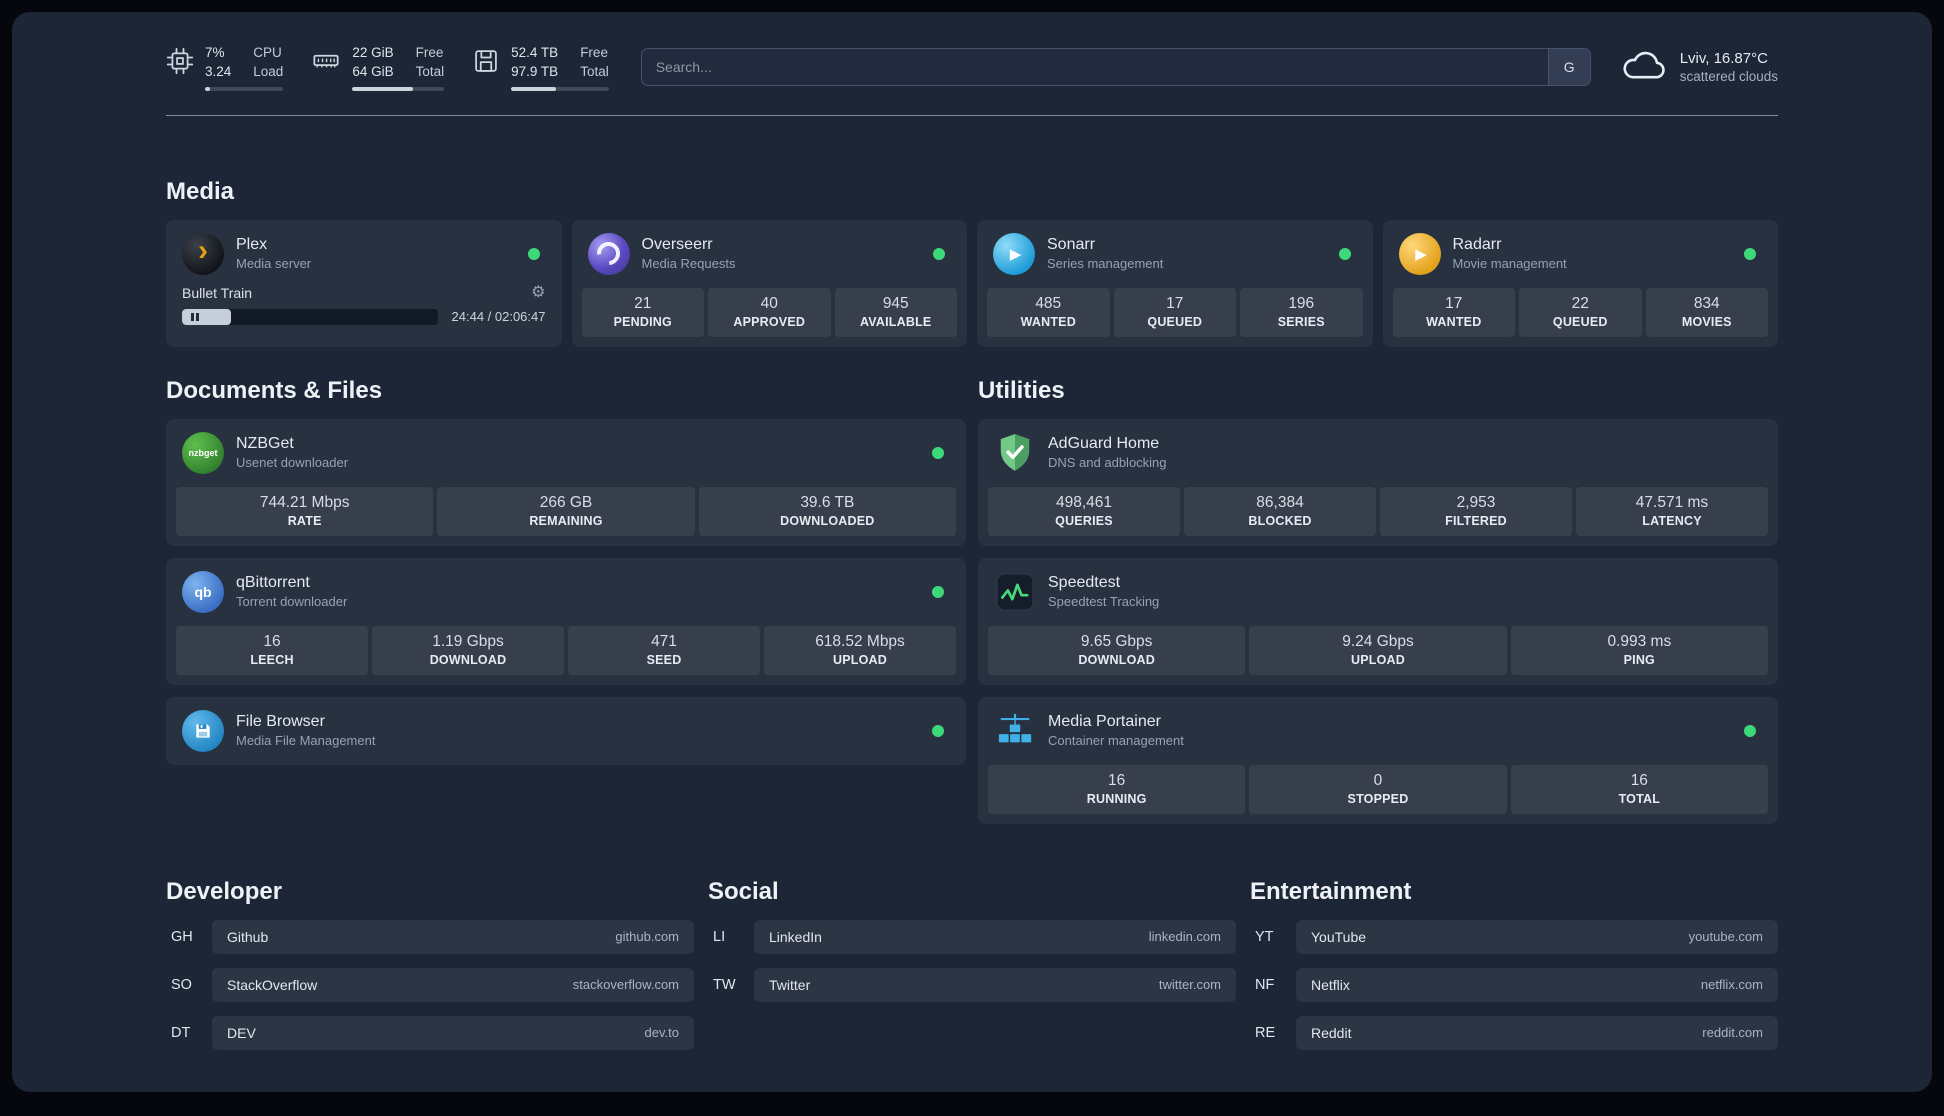 The width and height of the screenshot is (1944, 1116). What do you see at coordinates (306, 741) in the screenshot?
I see `service-desc: Media File Management` at bounding box center [306, 741].